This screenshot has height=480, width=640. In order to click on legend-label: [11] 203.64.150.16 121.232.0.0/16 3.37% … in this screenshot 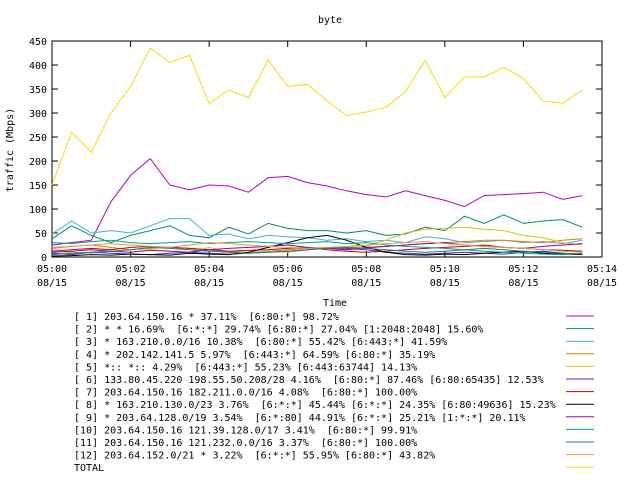, I will do `click(245, 443)`.